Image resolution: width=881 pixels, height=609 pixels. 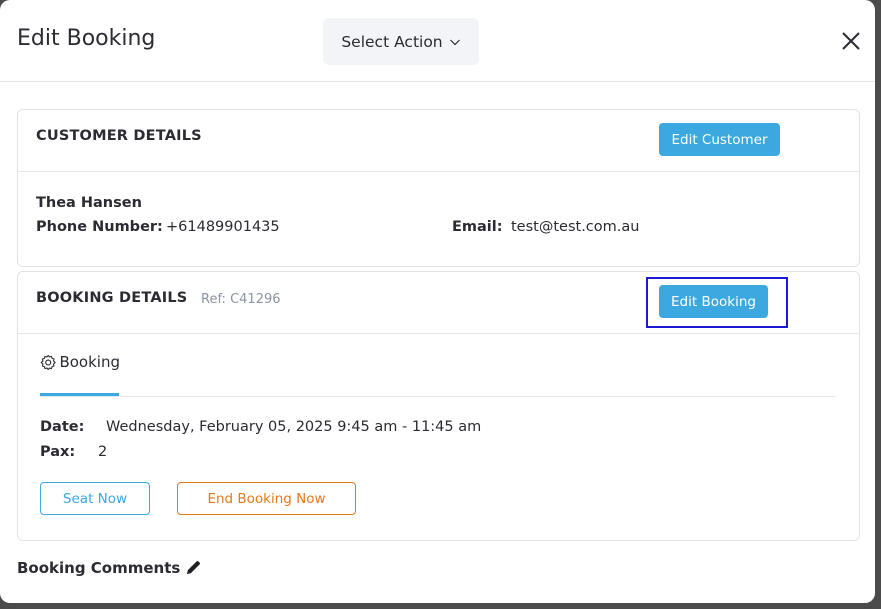 What do you see at coordinates (103, 452) in the screenshot?
I see `pax-value: 2` at bounding box center [103, 452].